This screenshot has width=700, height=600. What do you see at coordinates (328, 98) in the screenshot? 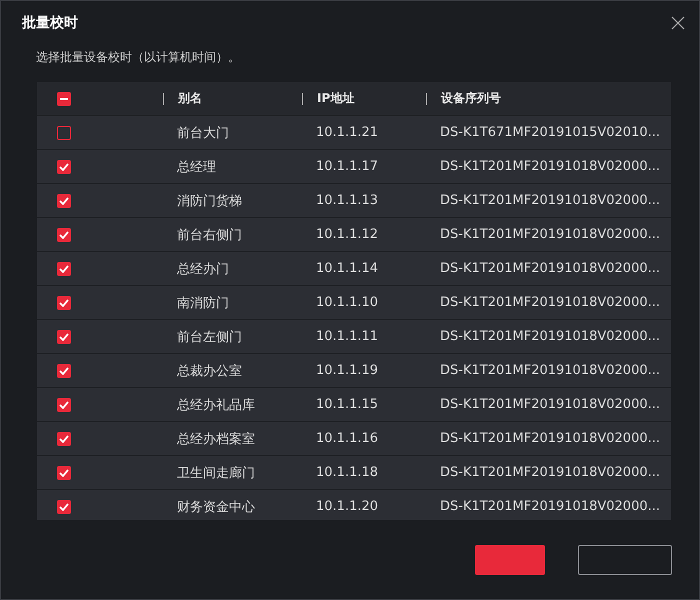
I see `column-header: IP地址` at bounding box center [328, 98].